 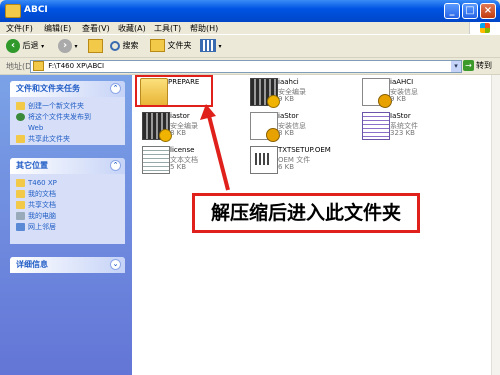 What do you see at coordinates (215, 147) in the screenshot?
I see `annotation-arrow` at bounding box center [215, 147].